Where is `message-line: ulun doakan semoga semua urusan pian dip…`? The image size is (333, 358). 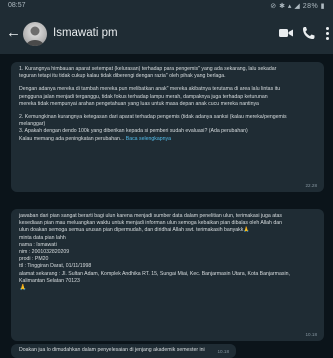 message-line: ulun doakan semoga semua urusan pian dip… is located at coordinates (134, 230).